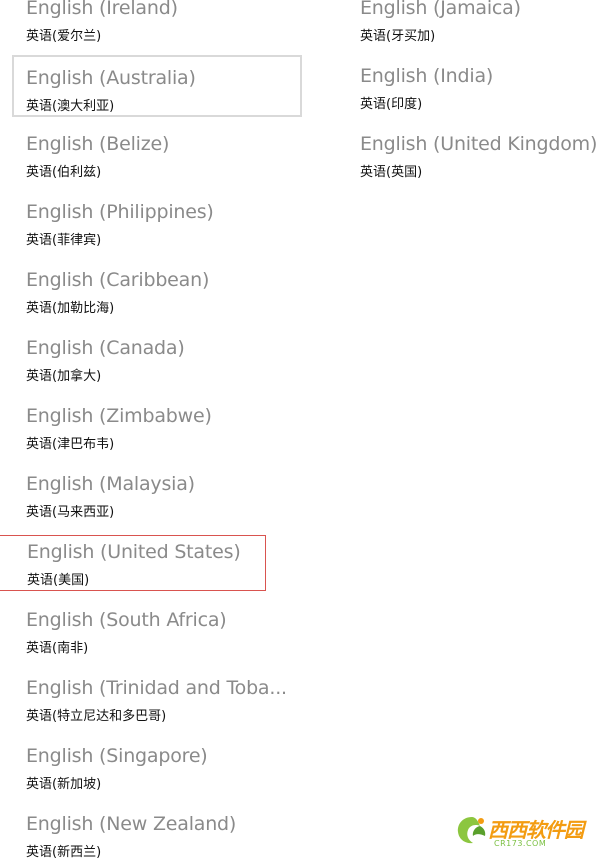  I want to click on language-name: English (Malaysia), so click(110, 484).